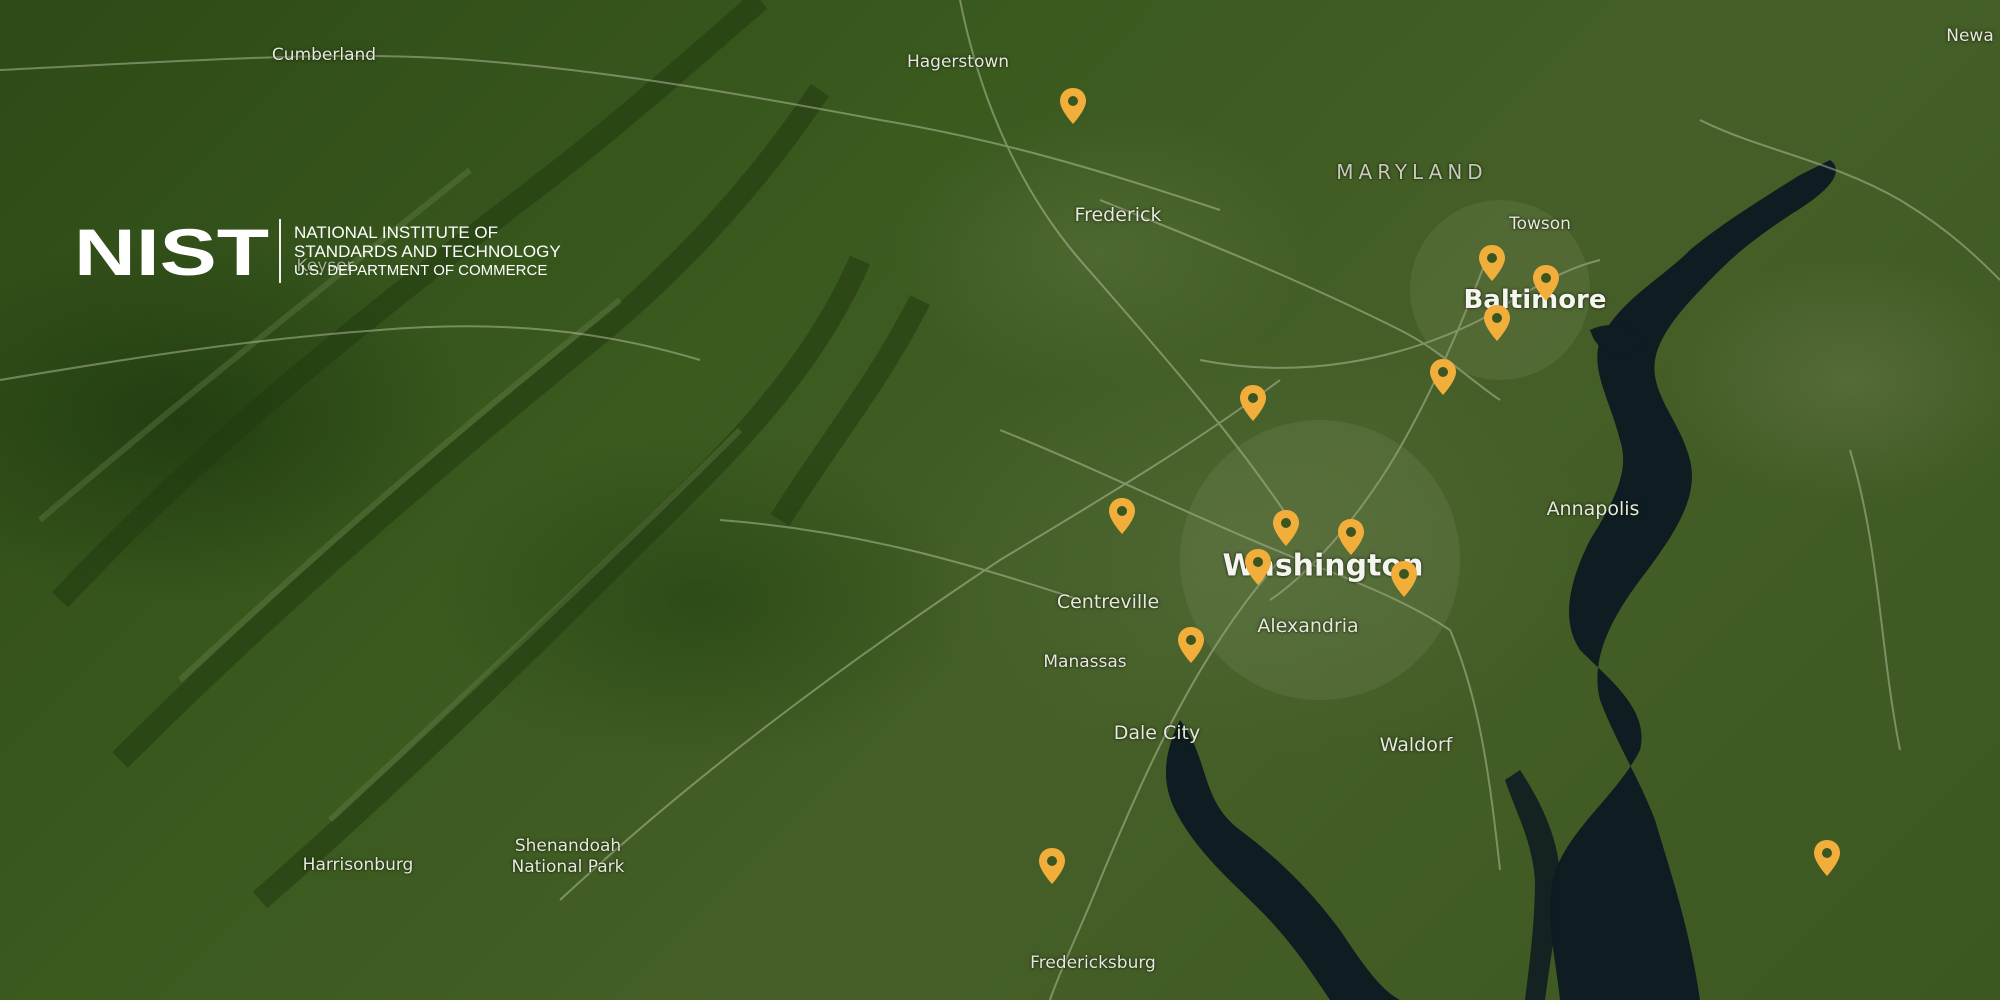  I want to click on label-fredericksburg: Fredericksburg, so click(1093, 963).